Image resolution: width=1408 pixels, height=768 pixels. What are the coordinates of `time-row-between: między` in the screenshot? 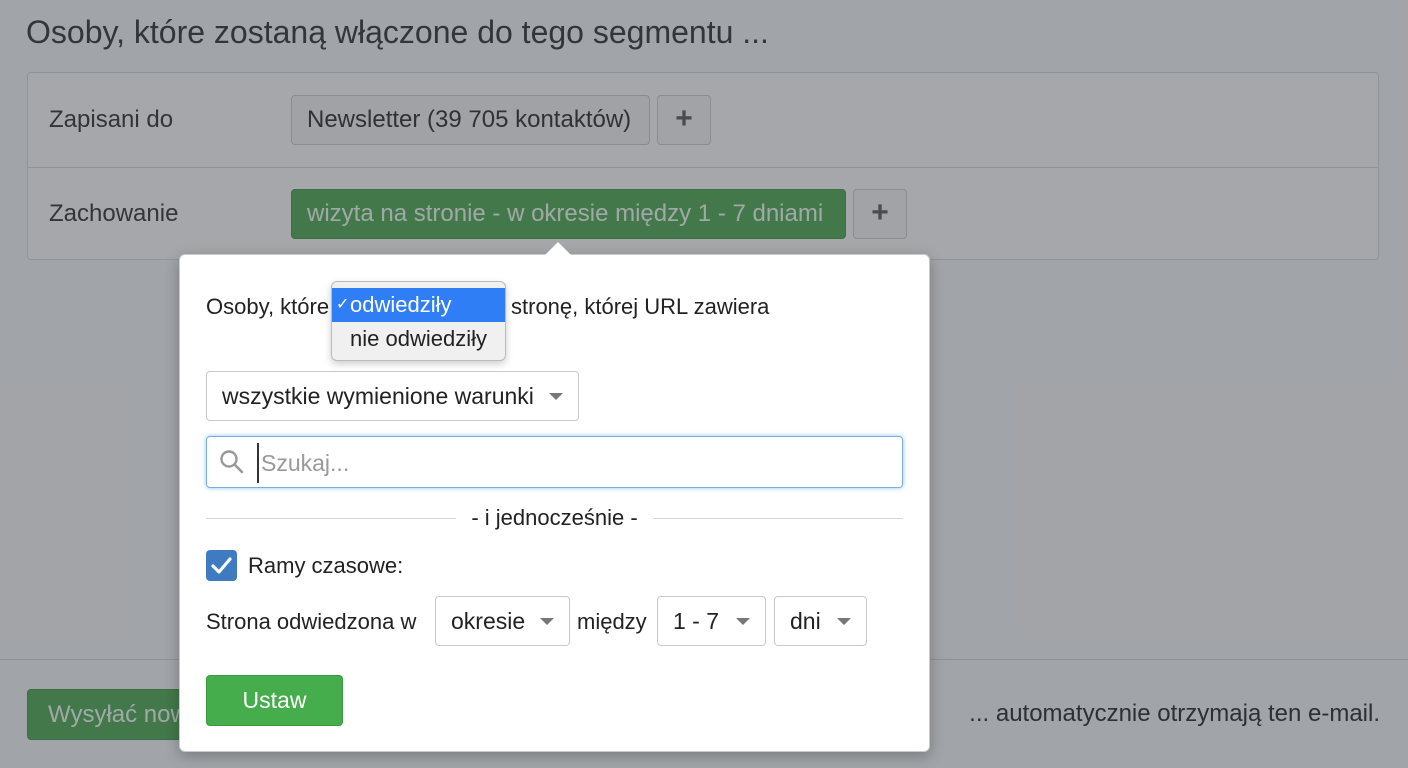 It's located at (612, 621).